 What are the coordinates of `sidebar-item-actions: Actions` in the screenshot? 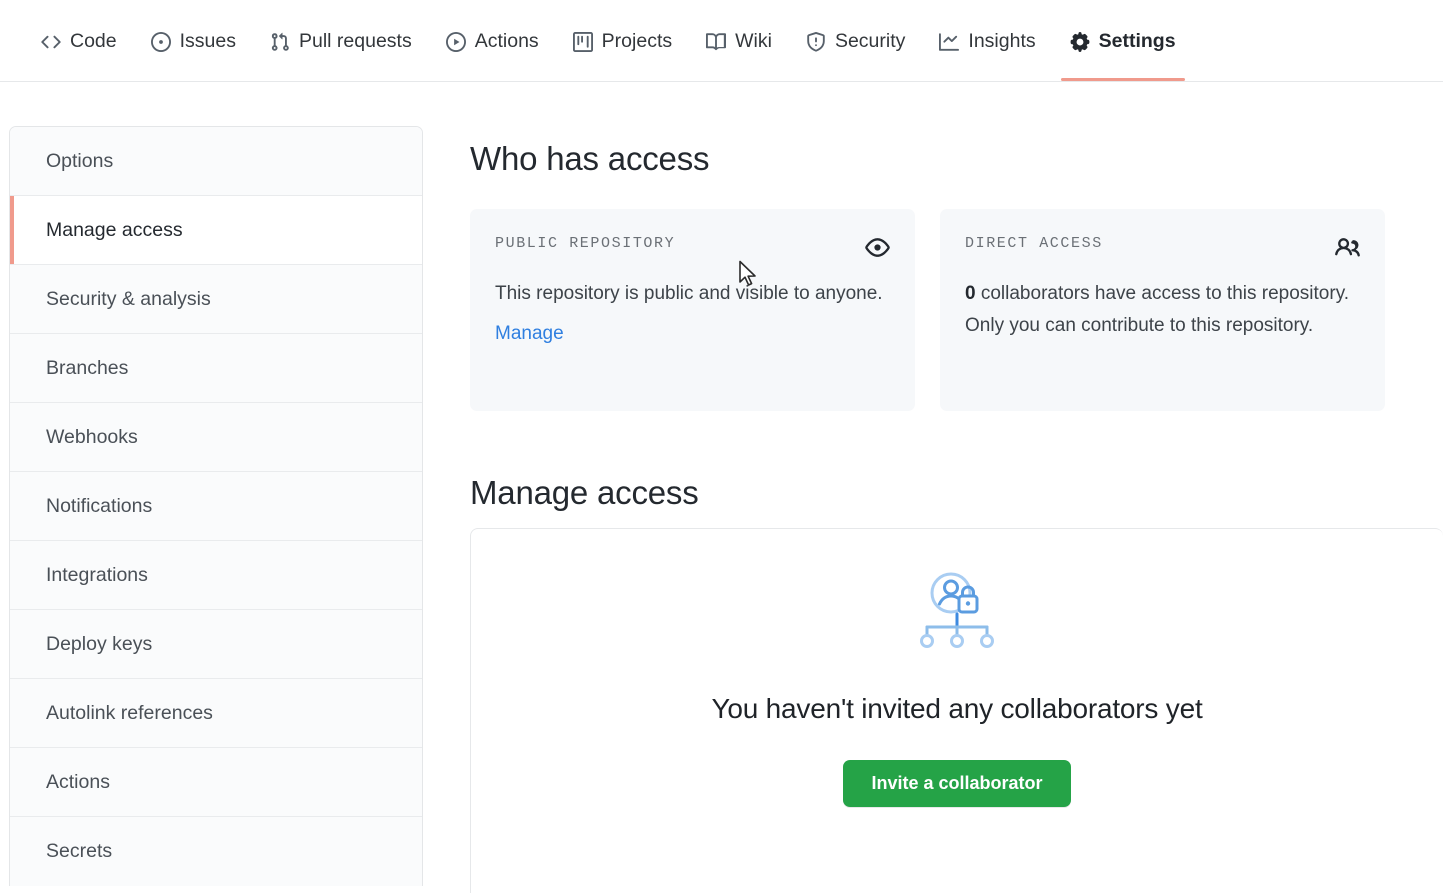 It's located at (216, 782).